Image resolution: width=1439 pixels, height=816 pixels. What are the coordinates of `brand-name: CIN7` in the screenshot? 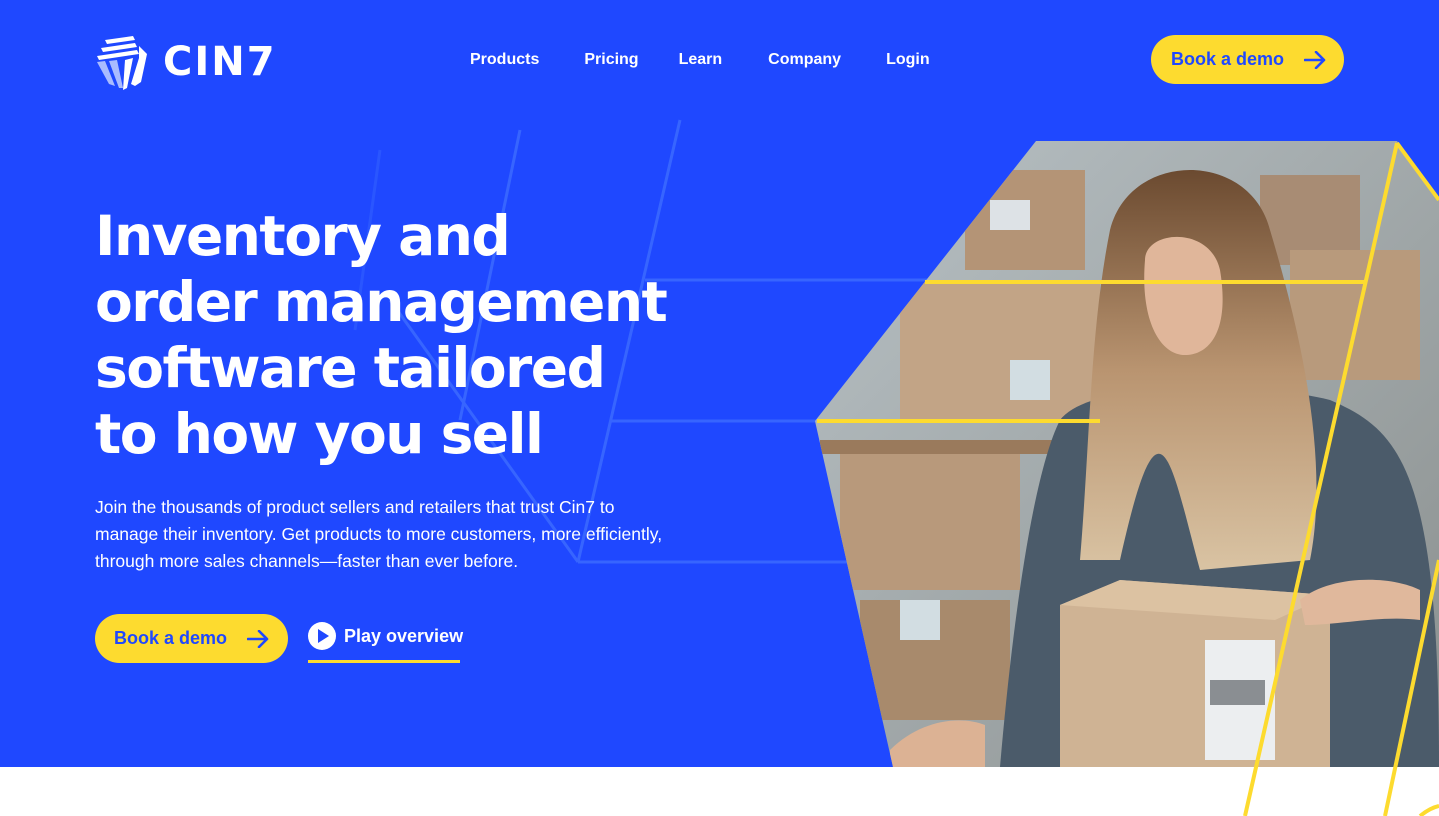 It's located at (220, 62).